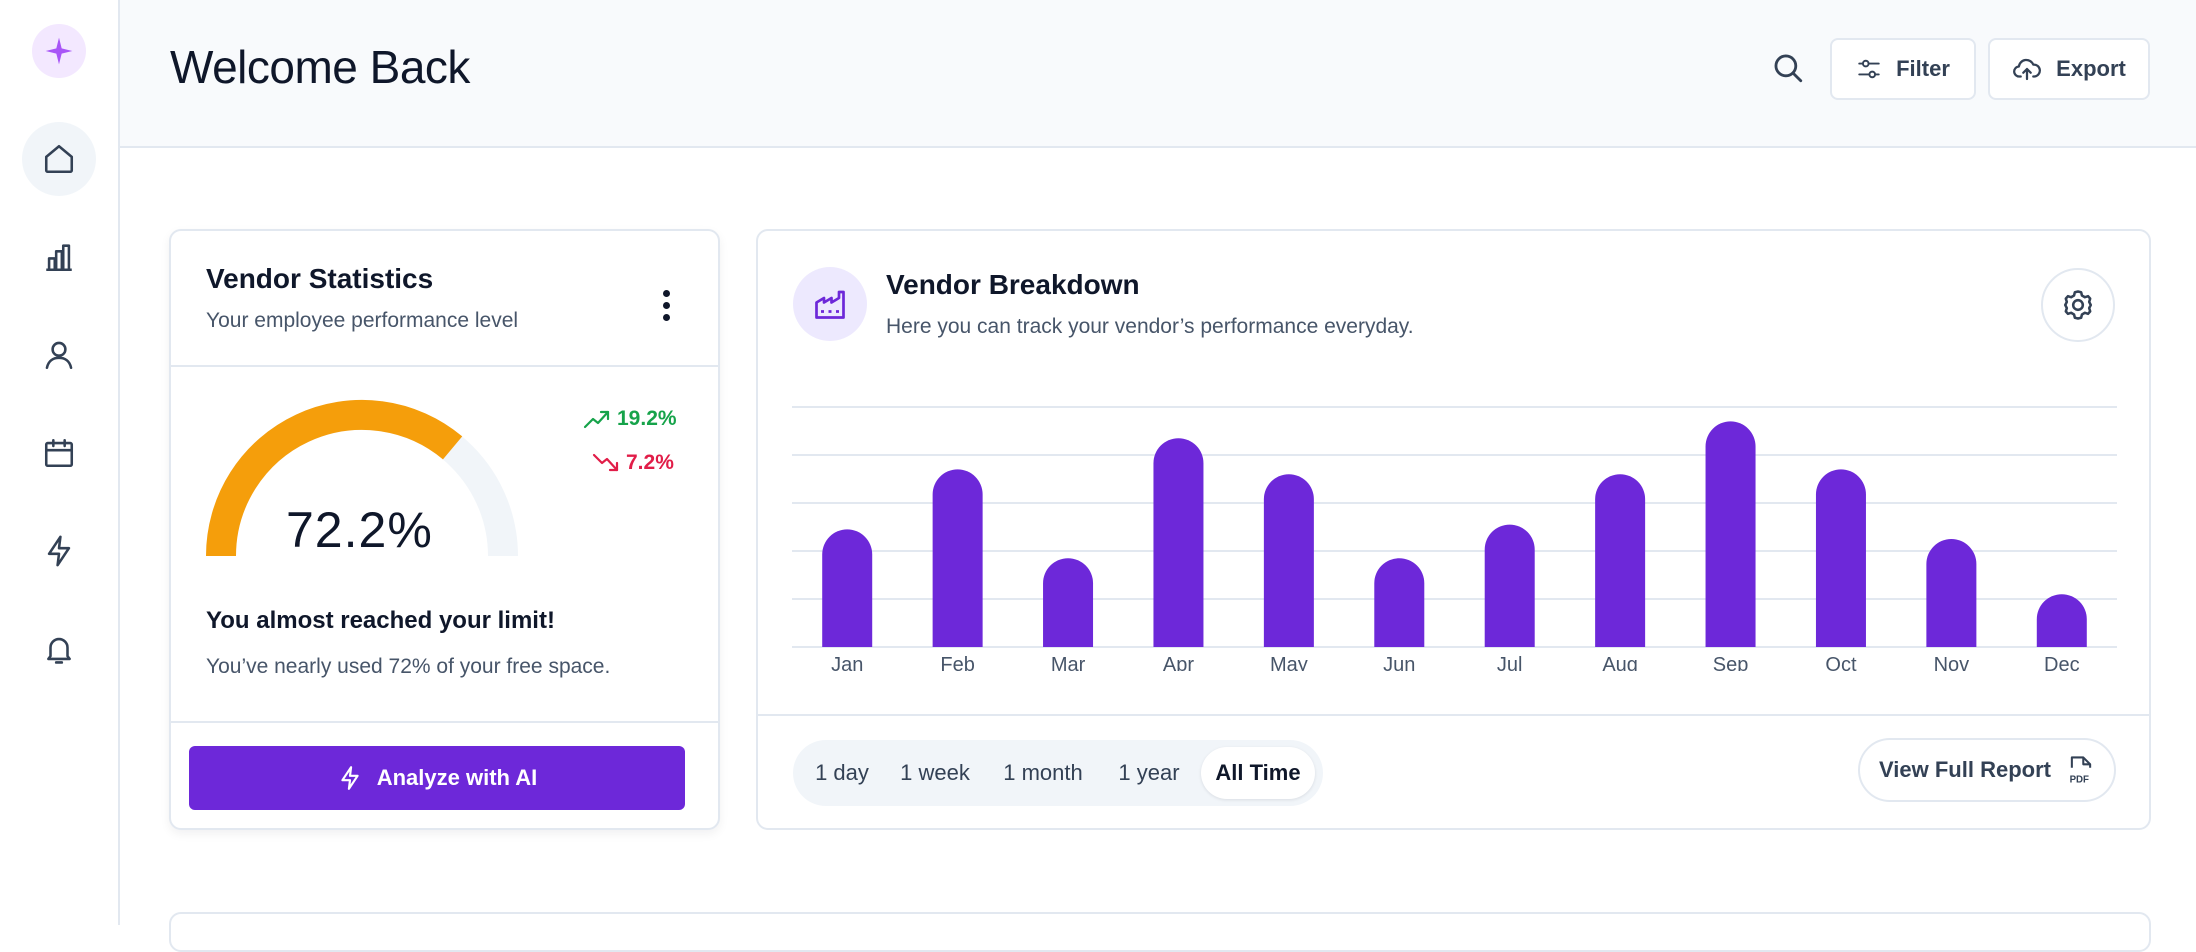 The image size is (2196, 952). I want to click on bar-feb, so click(957, 558).